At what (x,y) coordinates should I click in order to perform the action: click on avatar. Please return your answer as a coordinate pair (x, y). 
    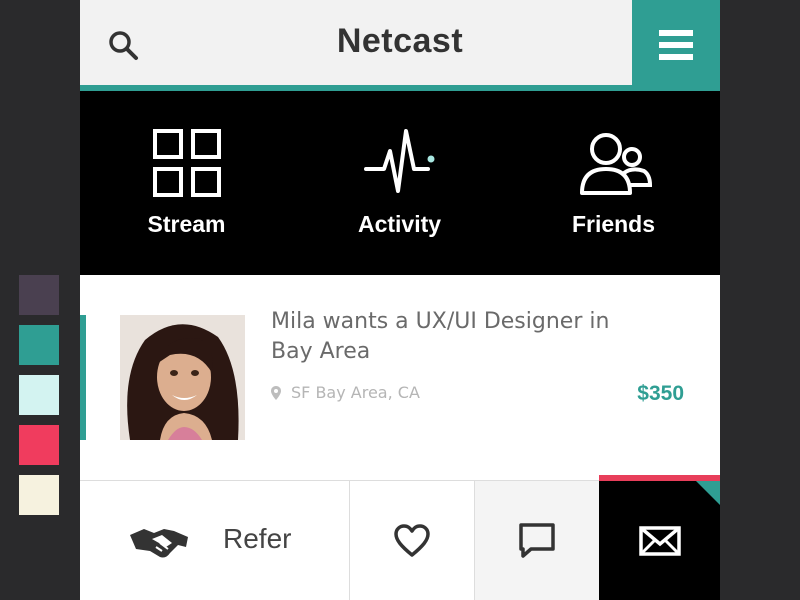
    Looking at the image, I should click on (182, 377).